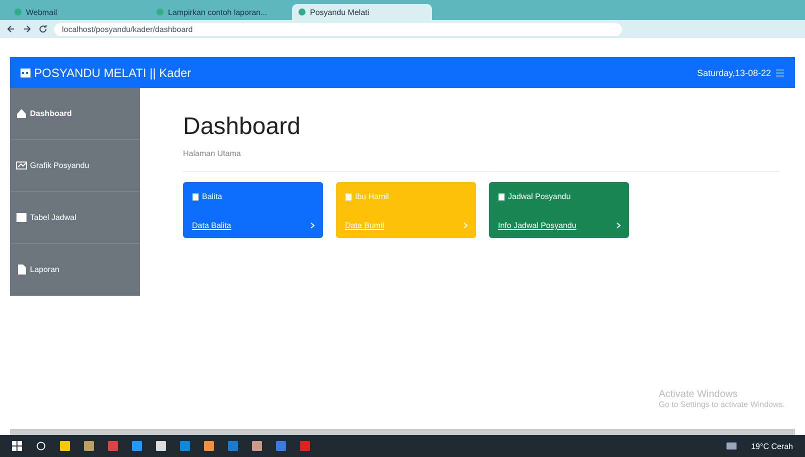 The width and height of the screenshot is (805, 457). I want to click on sidebar-item: Tabel Jadwal, so click(75, 218).